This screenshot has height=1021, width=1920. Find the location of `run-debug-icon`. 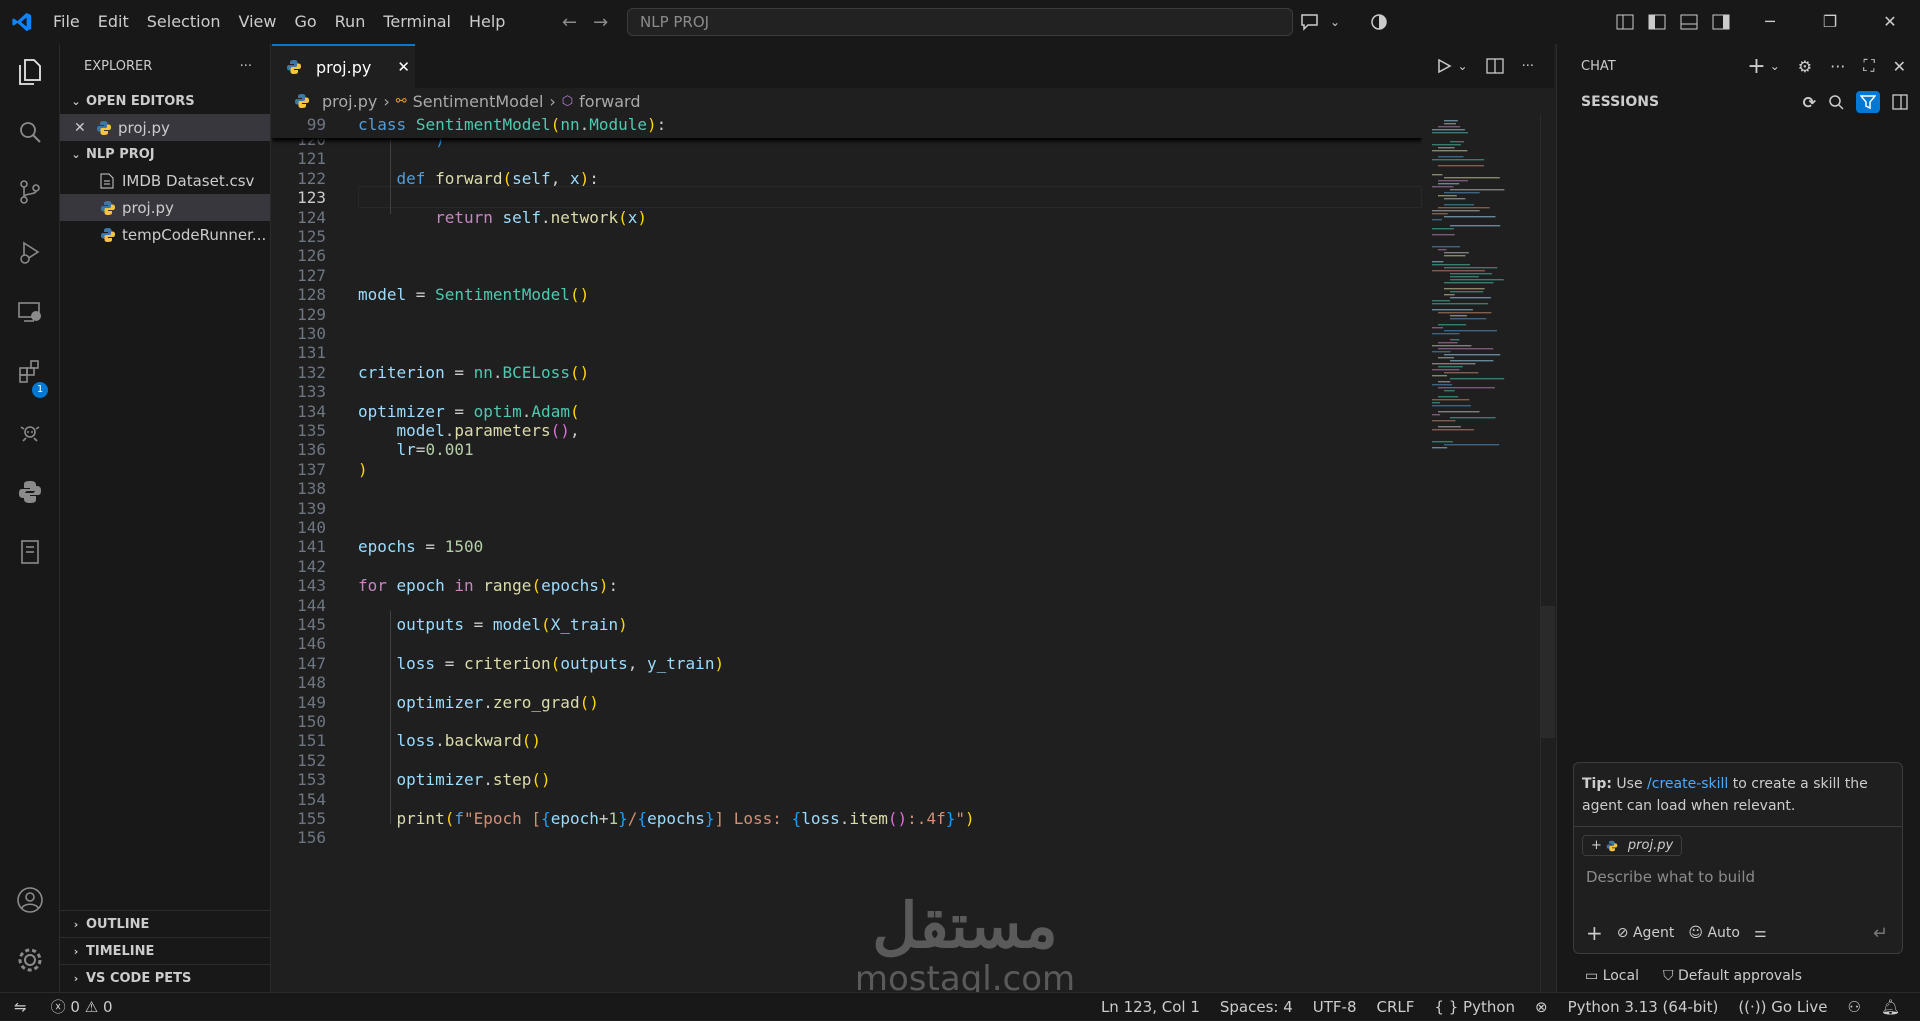

run-debug-icon is located at coordinates (30, 252).